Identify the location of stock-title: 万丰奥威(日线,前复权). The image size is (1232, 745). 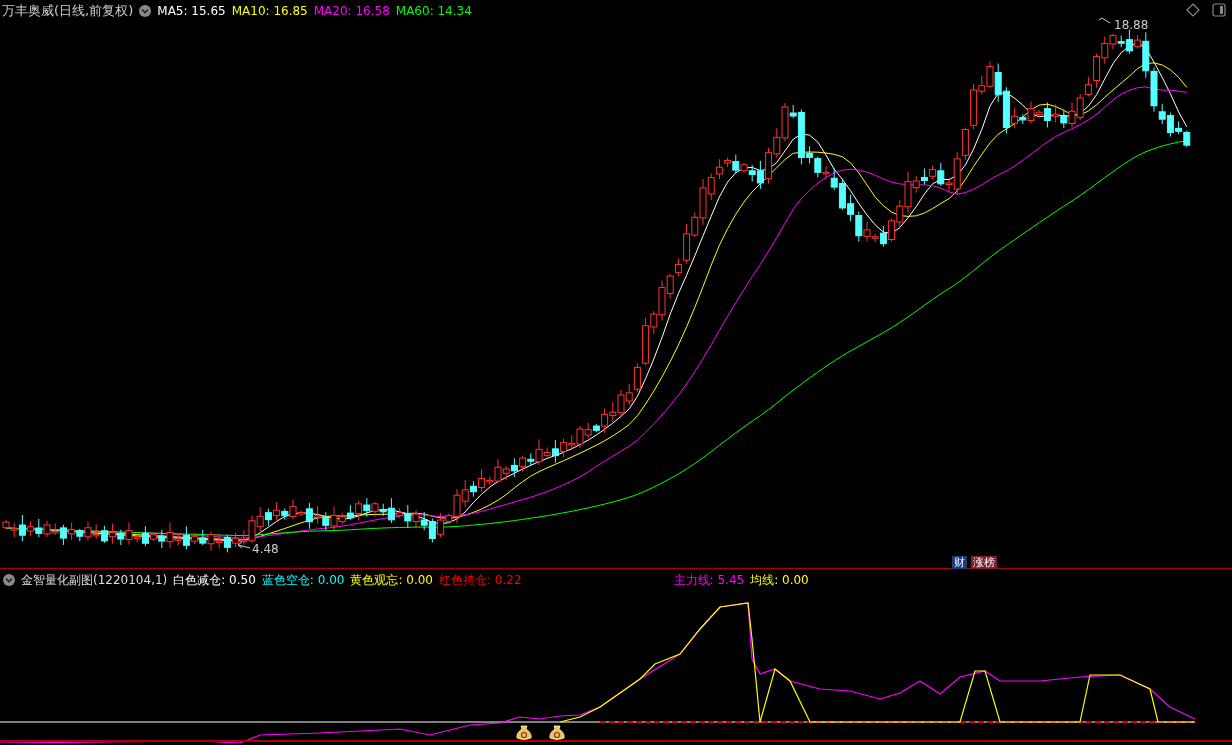
(68, 11).